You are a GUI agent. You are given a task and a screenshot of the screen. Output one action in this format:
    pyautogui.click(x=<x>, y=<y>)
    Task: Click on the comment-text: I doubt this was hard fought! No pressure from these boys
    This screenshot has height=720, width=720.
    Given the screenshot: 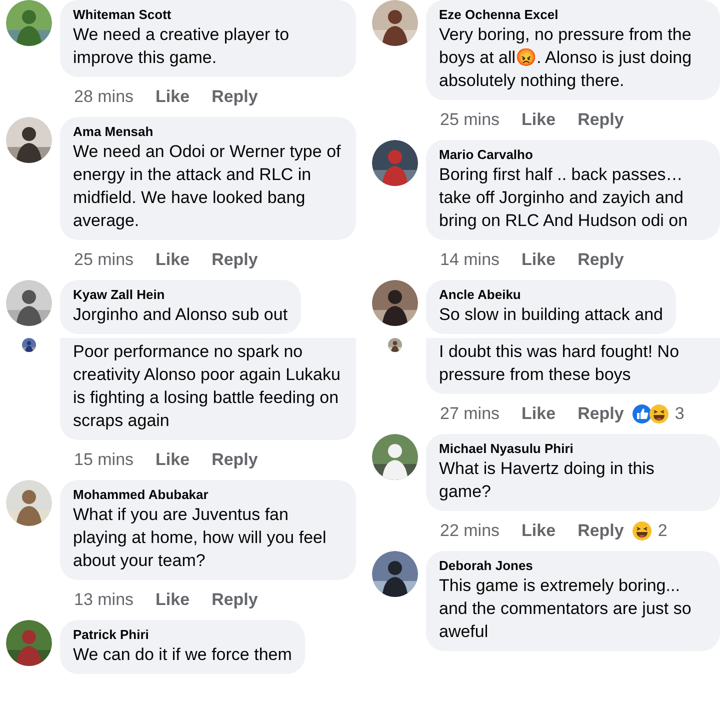 What is the action you would take?
    pyautogui.click(x=559, y=363)
    